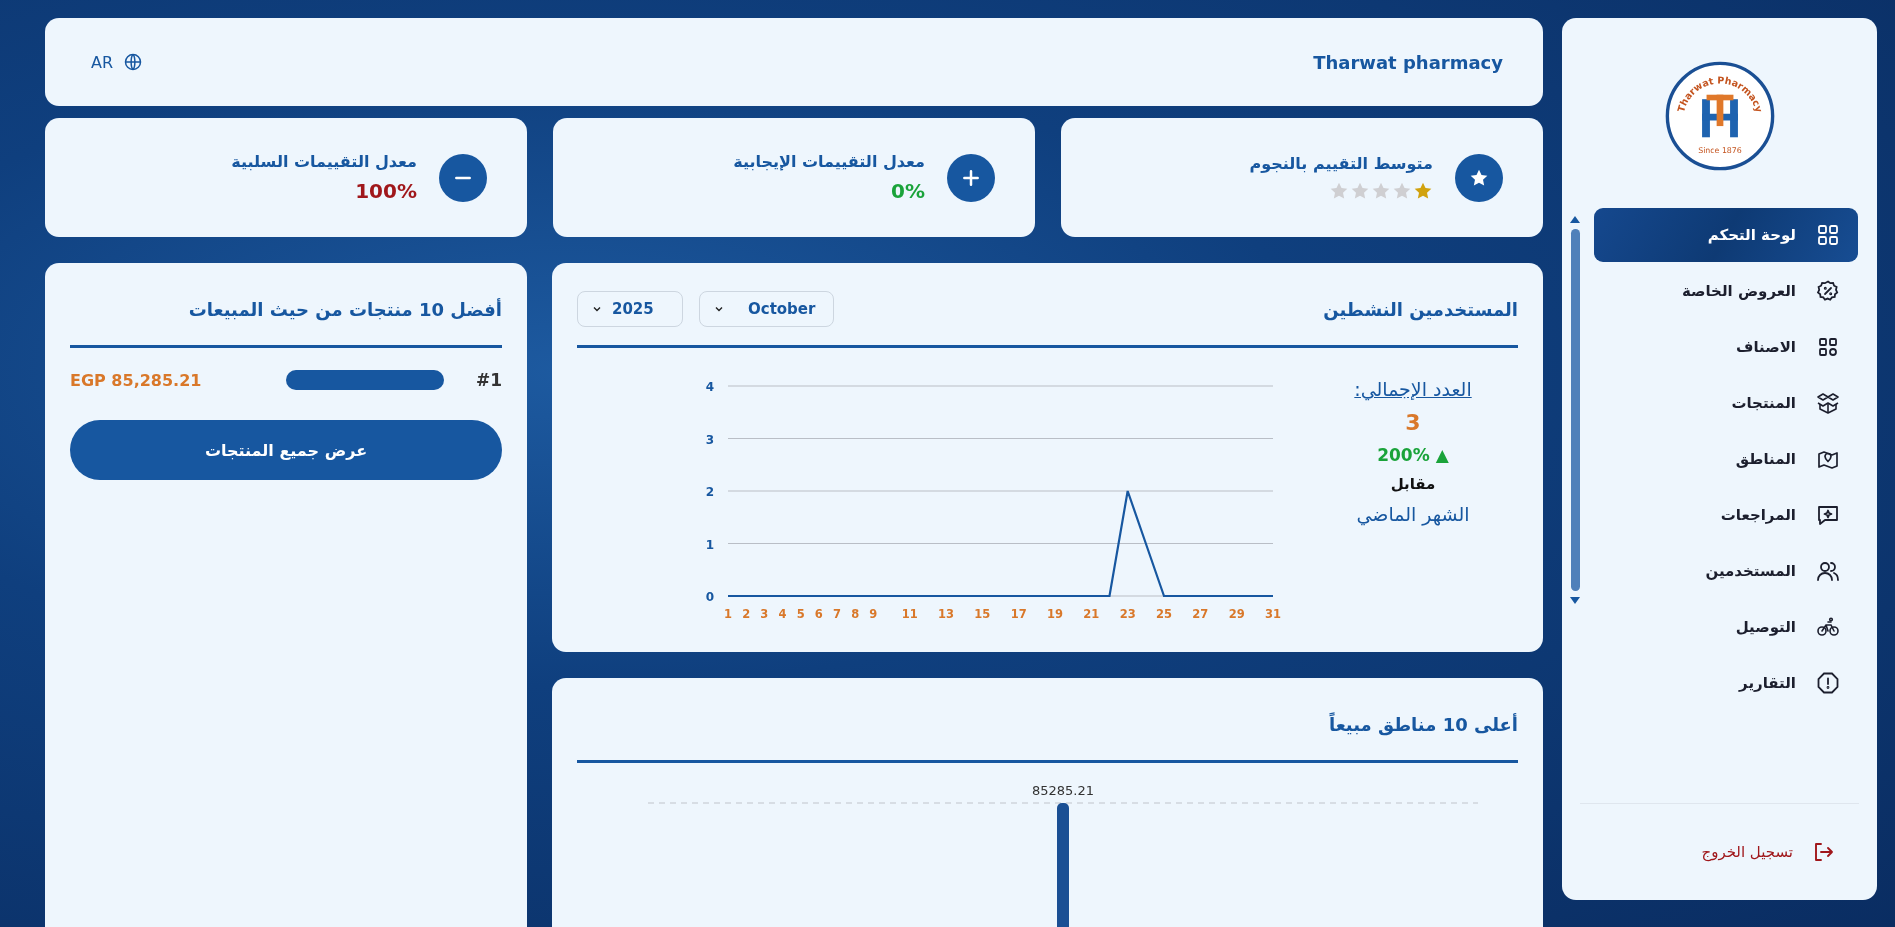 This screenshot has height=927, width=1895. Describe the element at coordinates (630, 309) in the screenshot. I see `year-dropdown: 2025` at that location.